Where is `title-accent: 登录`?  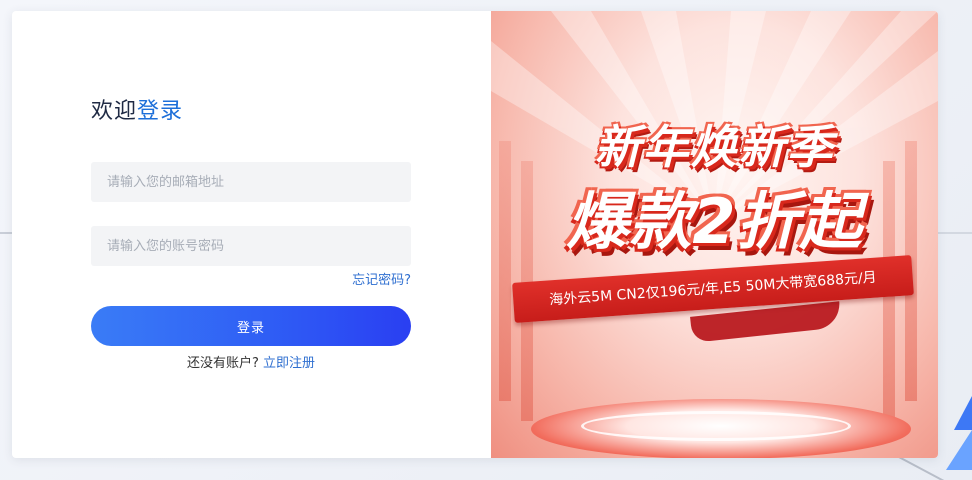 title-accent: 登录 is located at coordinates (160, 111).